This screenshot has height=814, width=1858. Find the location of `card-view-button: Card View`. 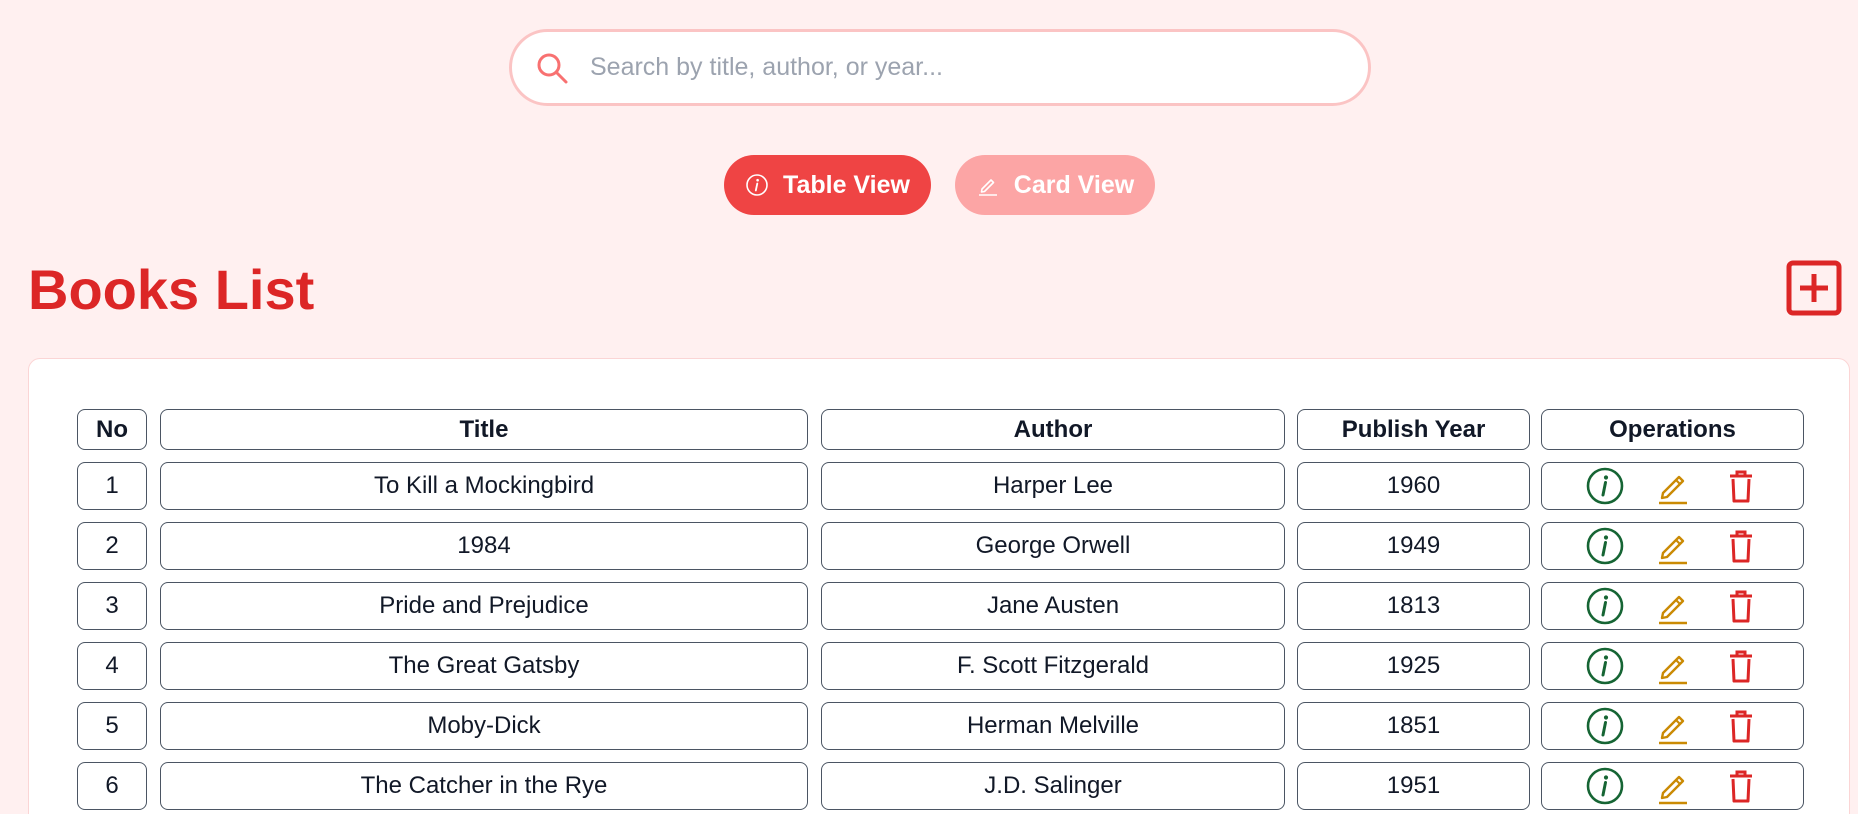

card-view-button: Card View is located at coordinates (1055, 185).